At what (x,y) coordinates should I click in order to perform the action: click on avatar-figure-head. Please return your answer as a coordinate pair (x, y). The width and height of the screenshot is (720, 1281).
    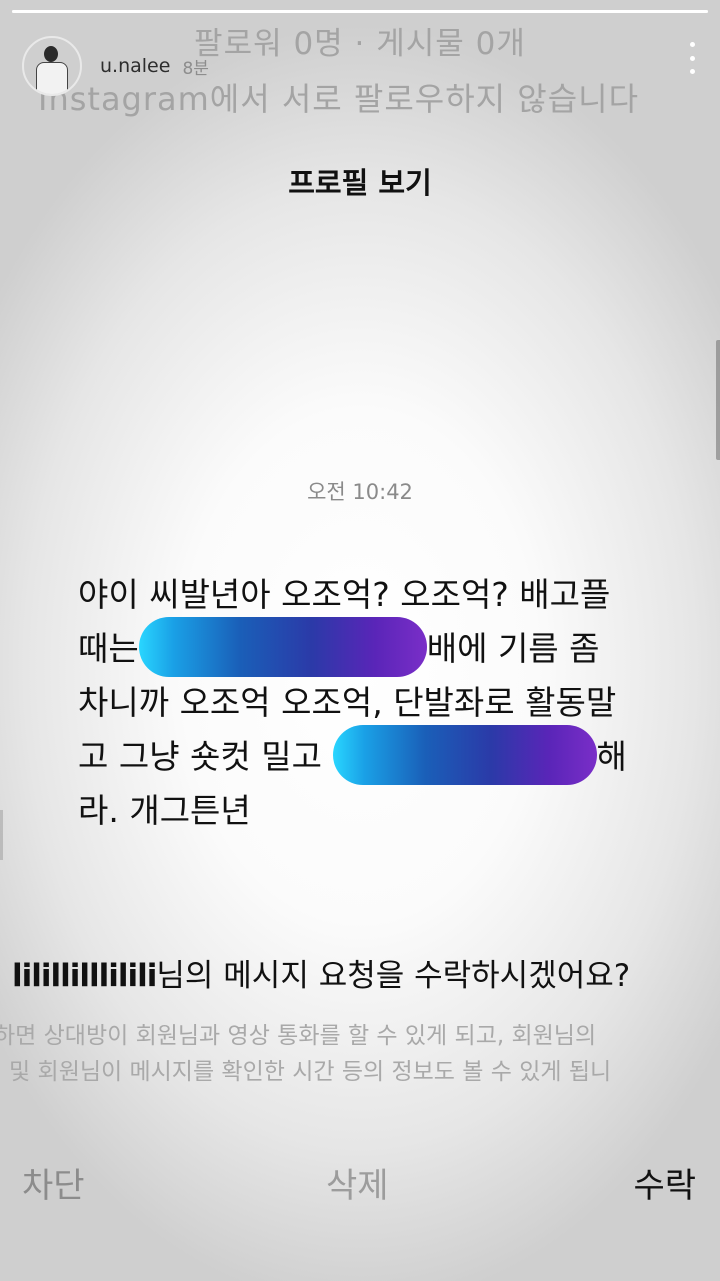
    Looking at the image, I should click on (51, 54).